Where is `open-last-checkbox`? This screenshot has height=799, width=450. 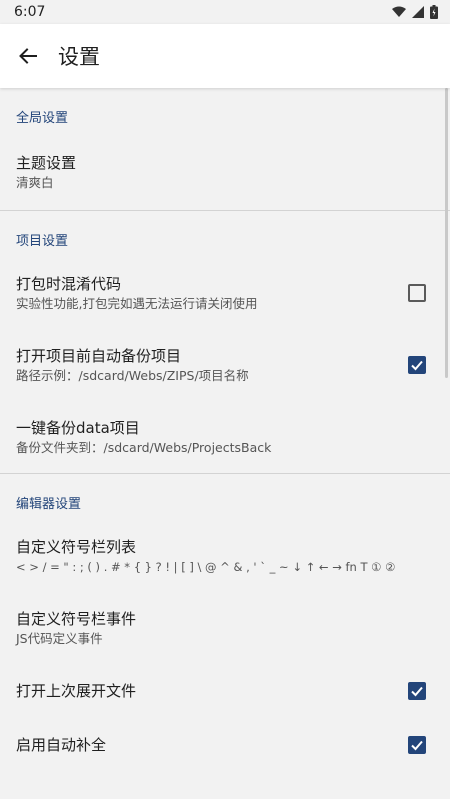
open-last-checkbox is located at coordinates (417, 691).